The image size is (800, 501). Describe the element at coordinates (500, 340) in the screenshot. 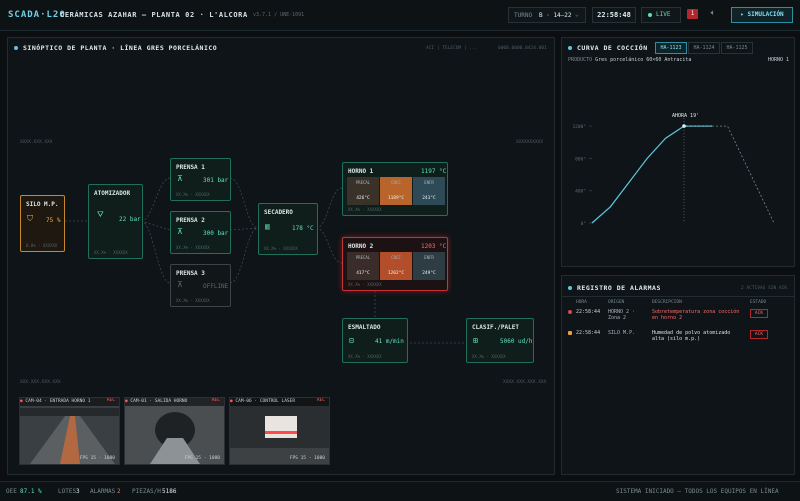

I see `node-clasif: CLASIF./PALET ⊞ 5060 ud/h XX.X% · XXXXXX` at that location.